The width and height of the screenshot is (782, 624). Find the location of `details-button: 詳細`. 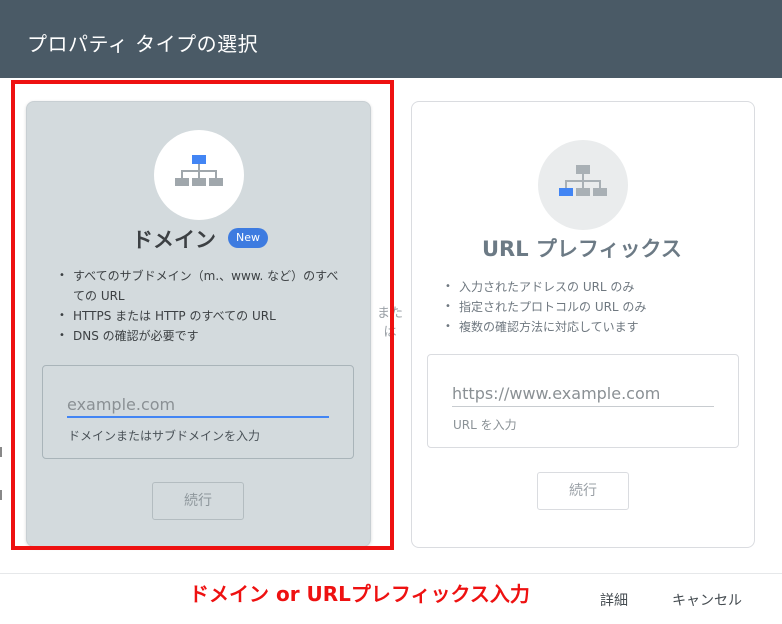

details-button: 詳細 is located at coordinates (614, 600).